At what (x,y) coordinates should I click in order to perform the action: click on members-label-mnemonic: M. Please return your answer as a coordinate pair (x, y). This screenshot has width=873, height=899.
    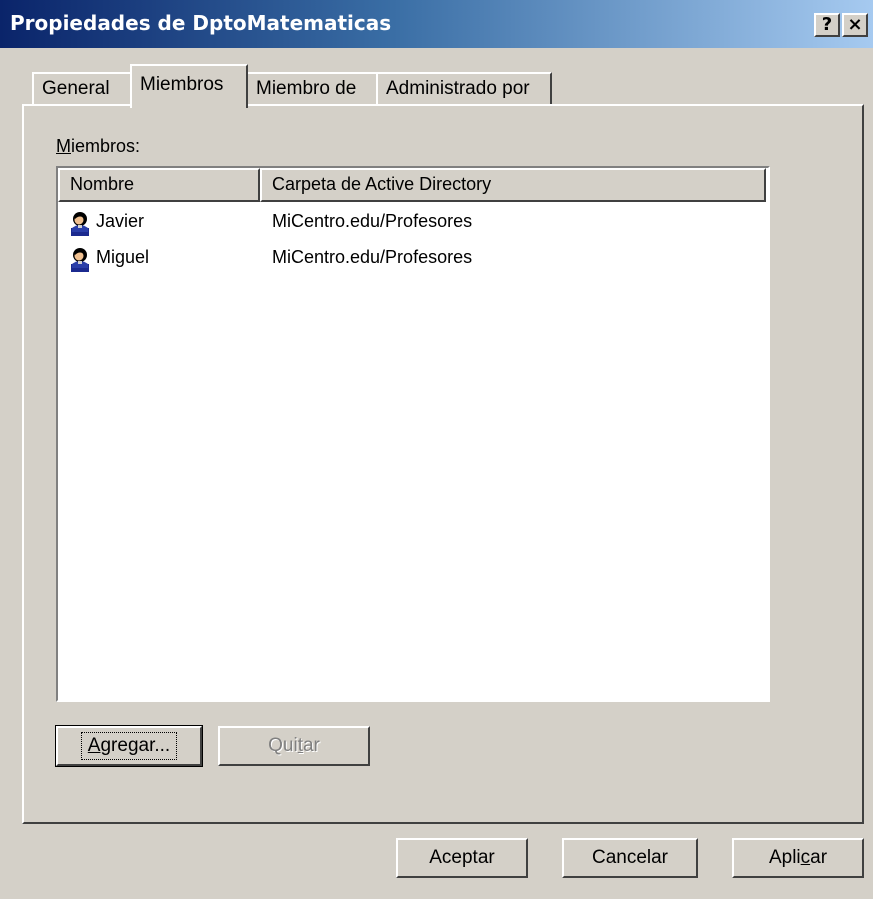
    Looking at the image, I should click on (63, 146).